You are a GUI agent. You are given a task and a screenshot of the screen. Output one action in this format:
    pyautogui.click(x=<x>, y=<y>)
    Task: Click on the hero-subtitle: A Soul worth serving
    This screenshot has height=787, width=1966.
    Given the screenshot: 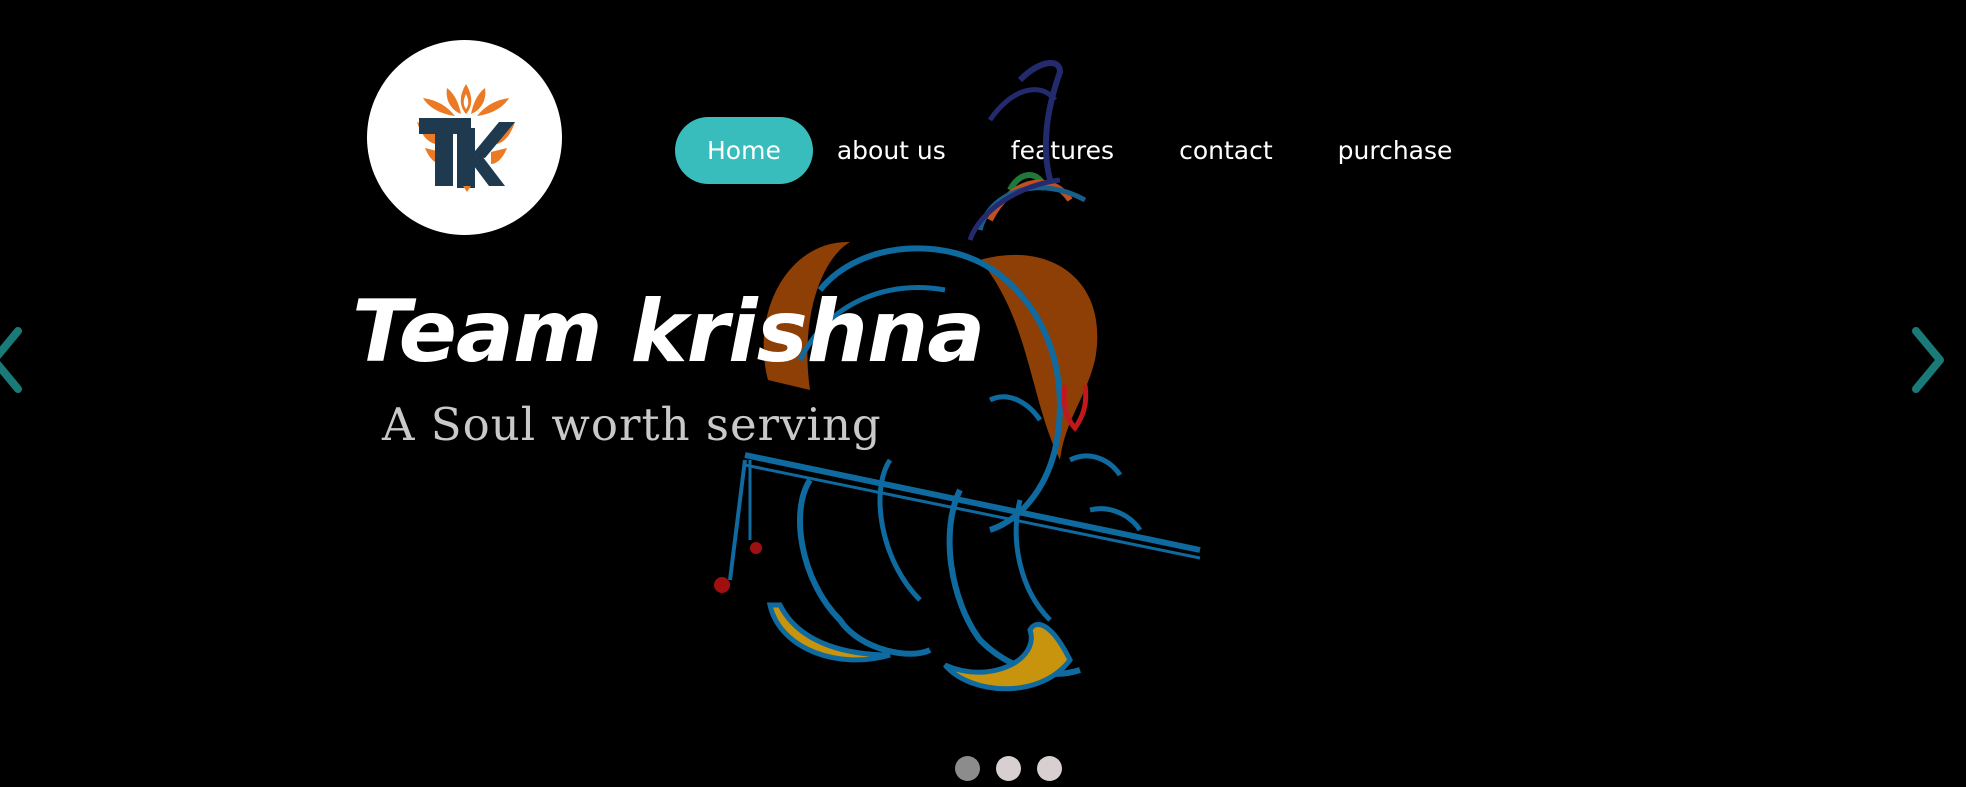 What is the action you would take?
    pyautogui.click(x=632, y=424)
    